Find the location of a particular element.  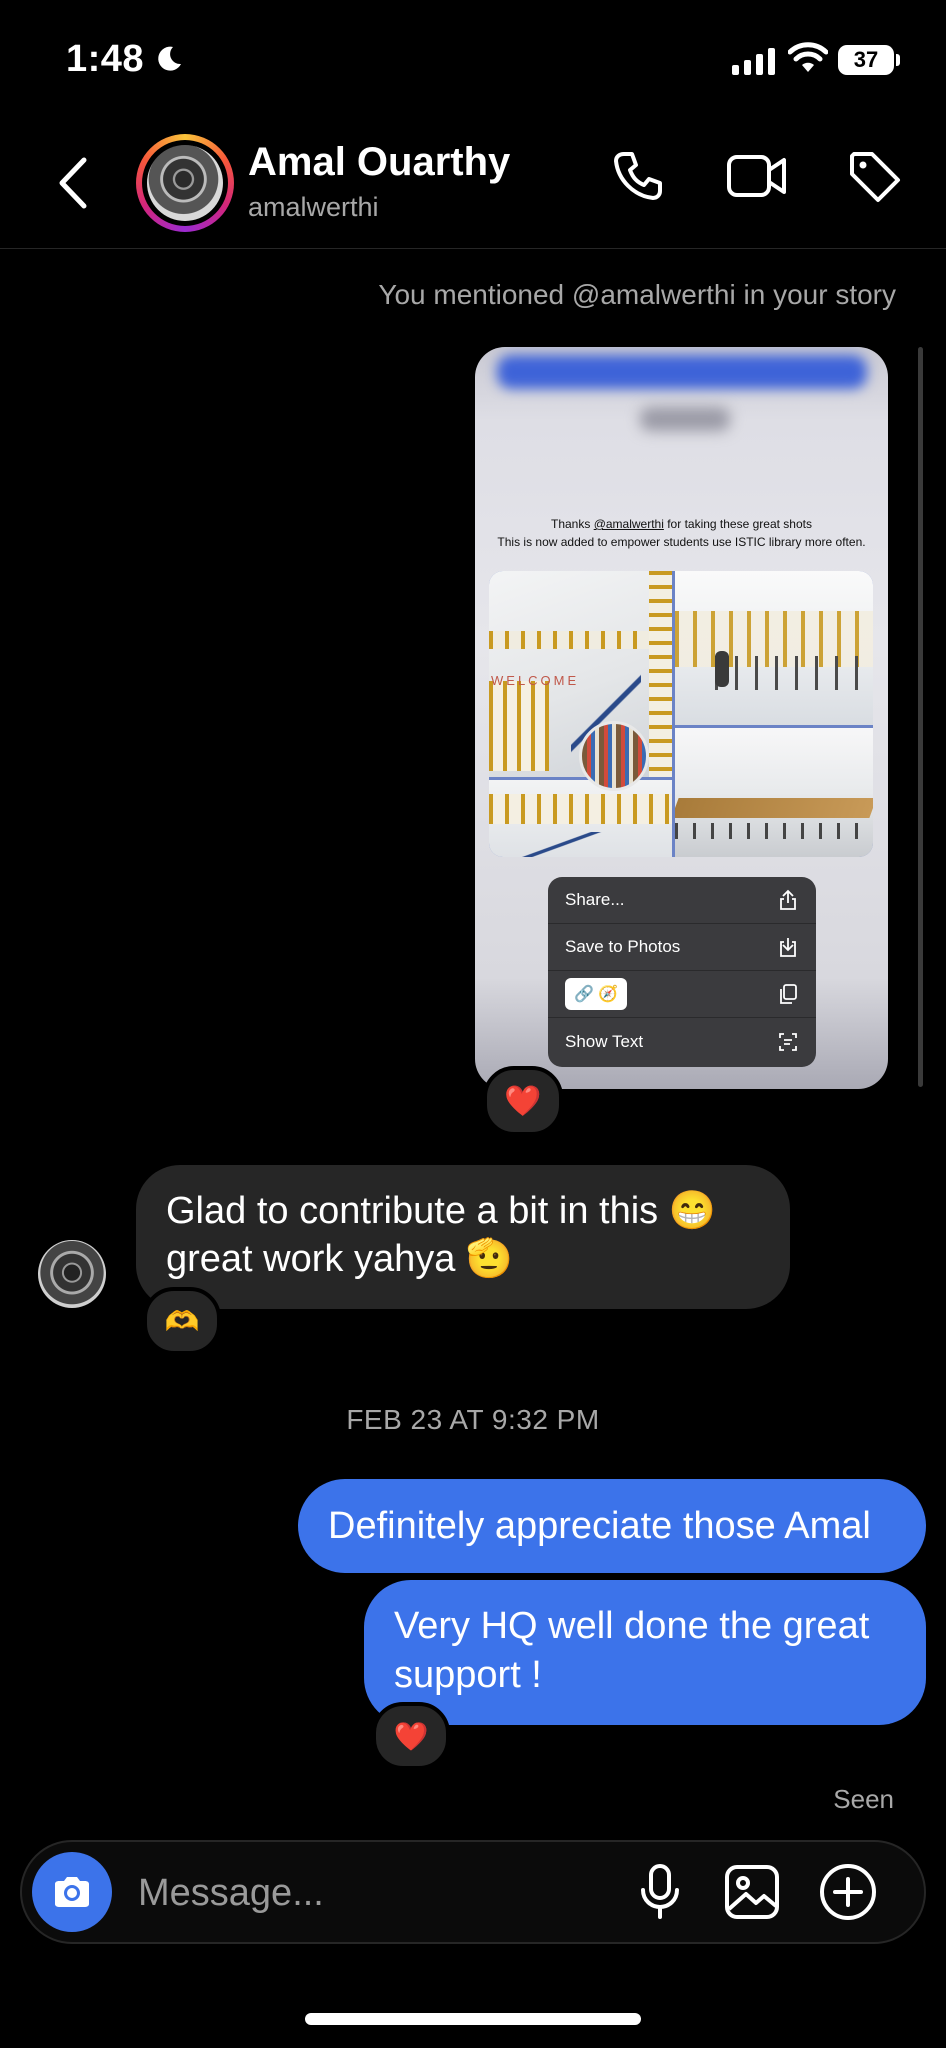

header-divider is located at coordinates (473, 248).